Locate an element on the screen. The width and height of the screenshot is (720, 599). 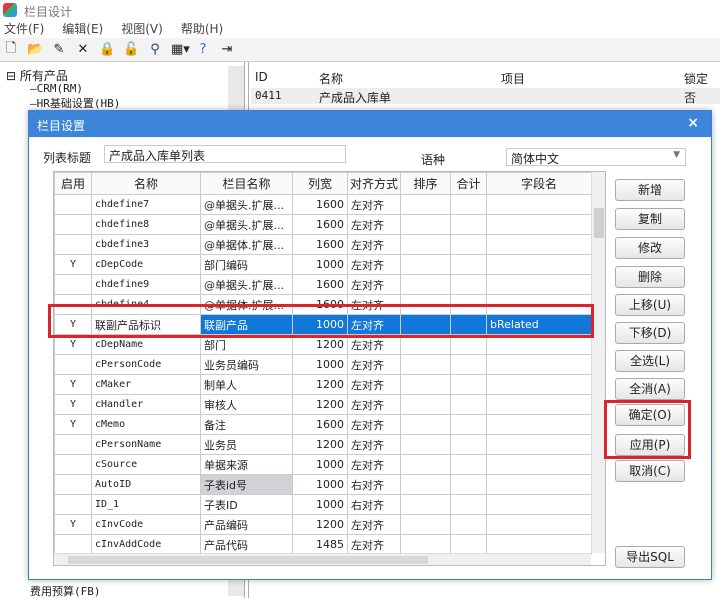
column-name-cell: 子表ID is located at coordinates (246, 504).